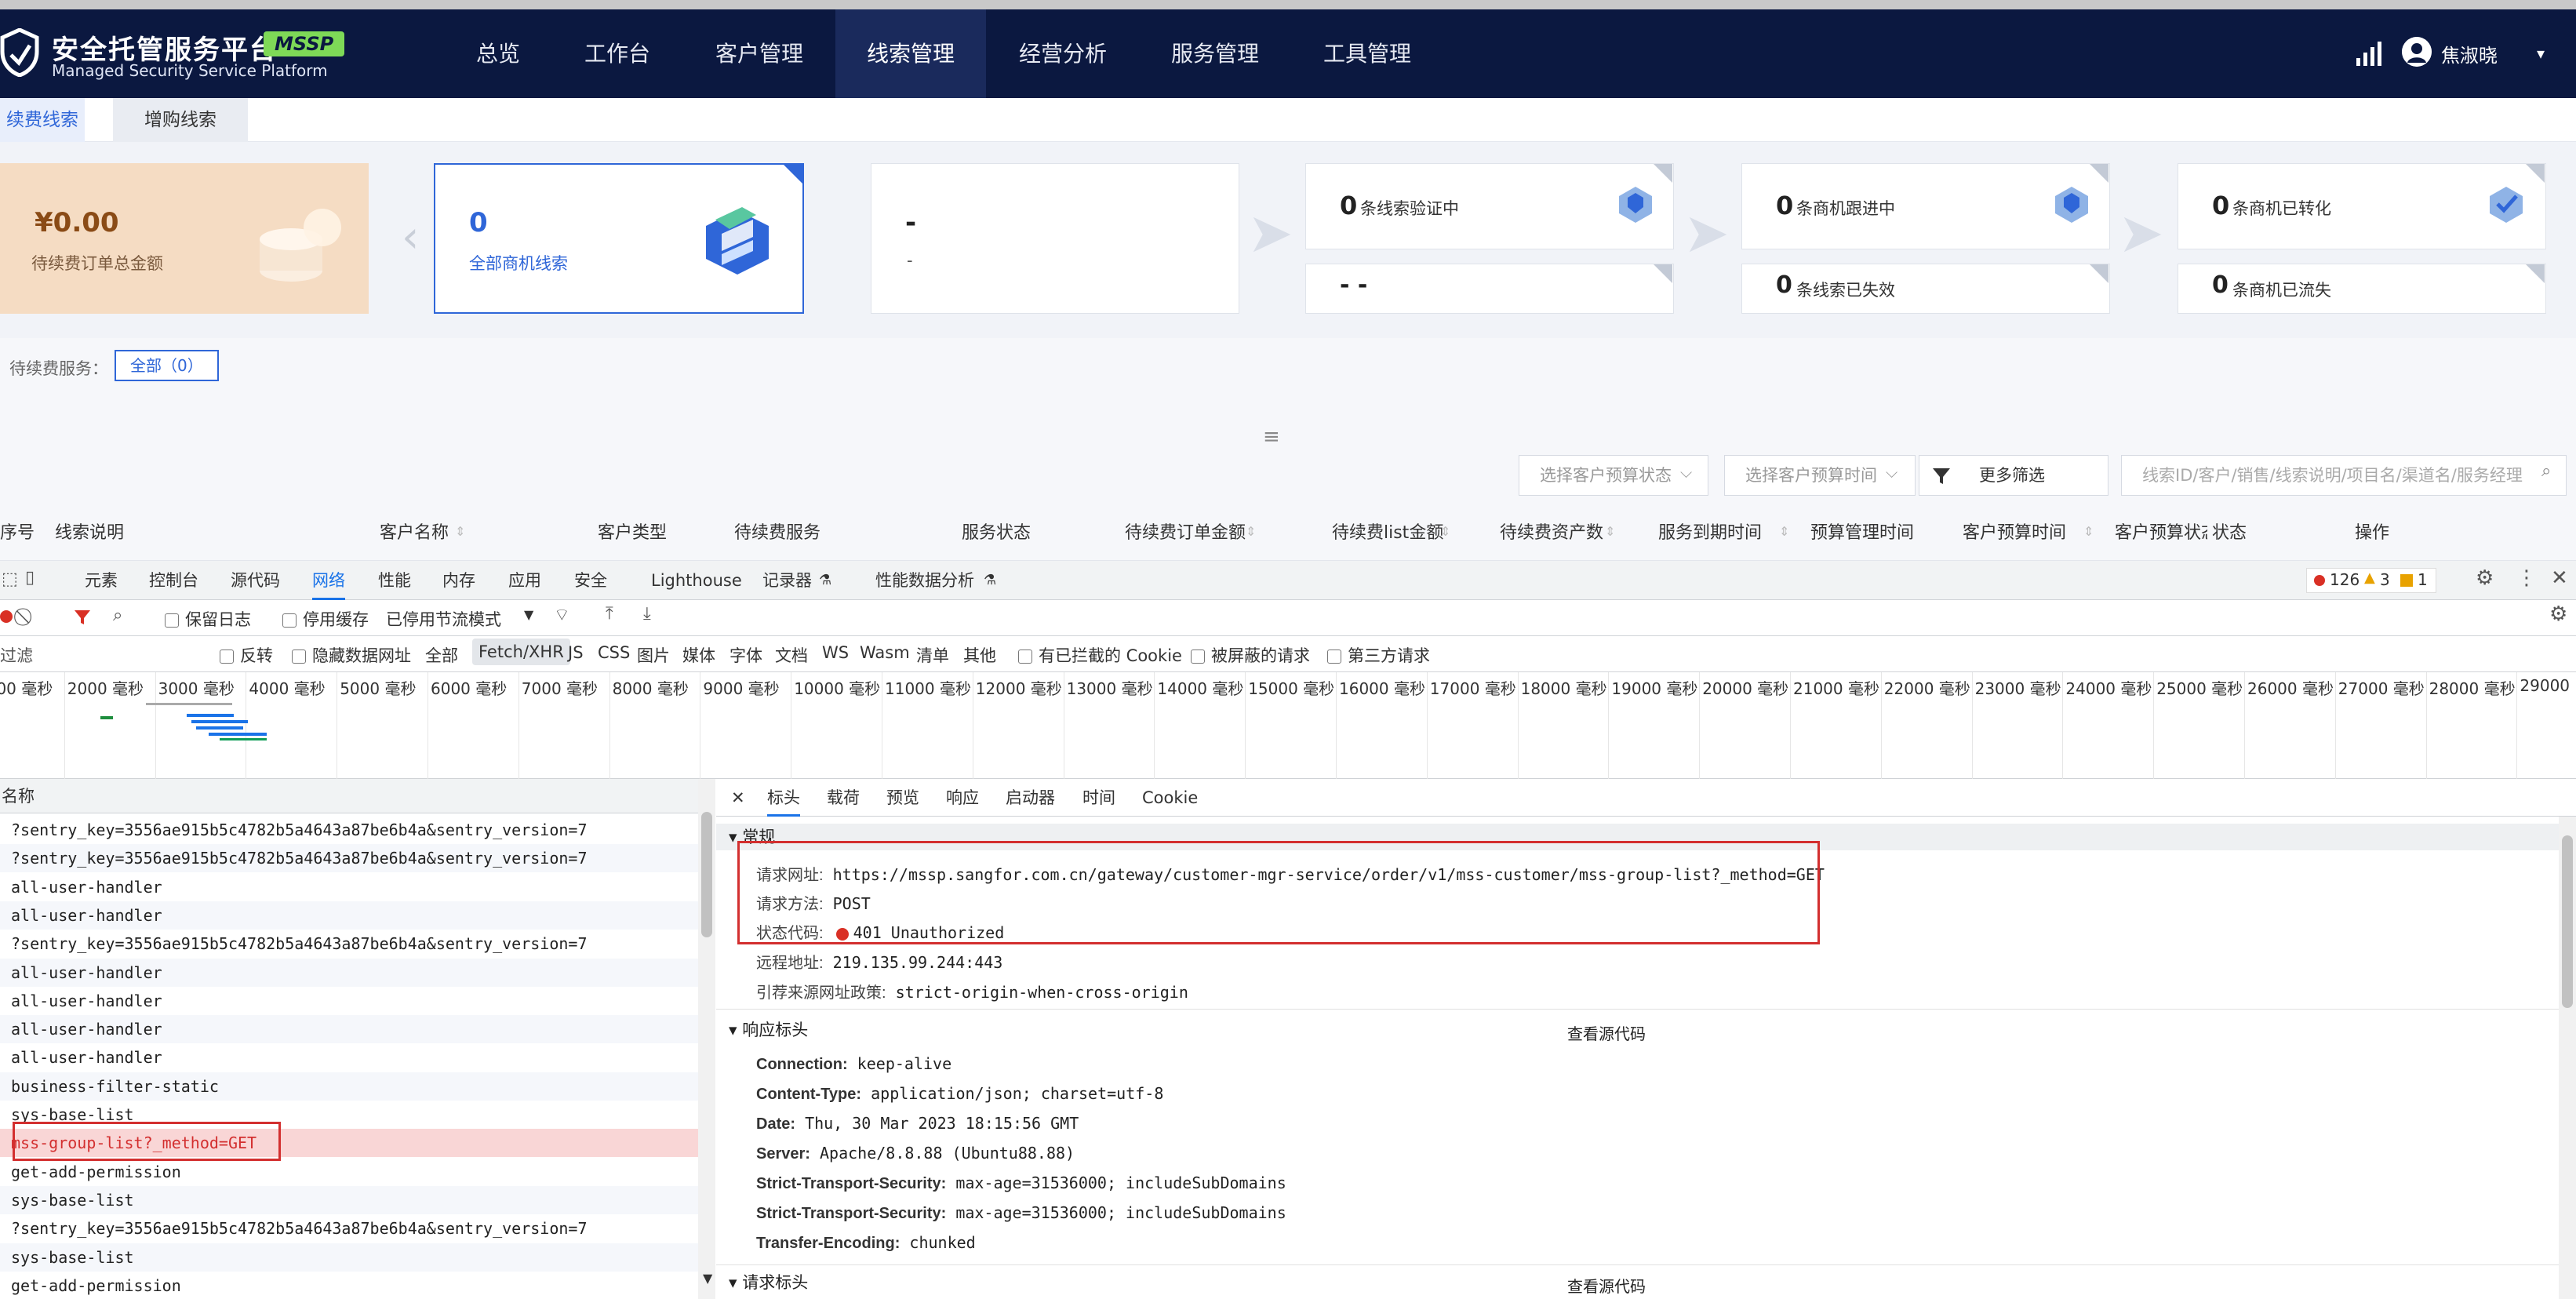  I want to click on th-list-amount: 待续费list金额, so click(1387, 534).